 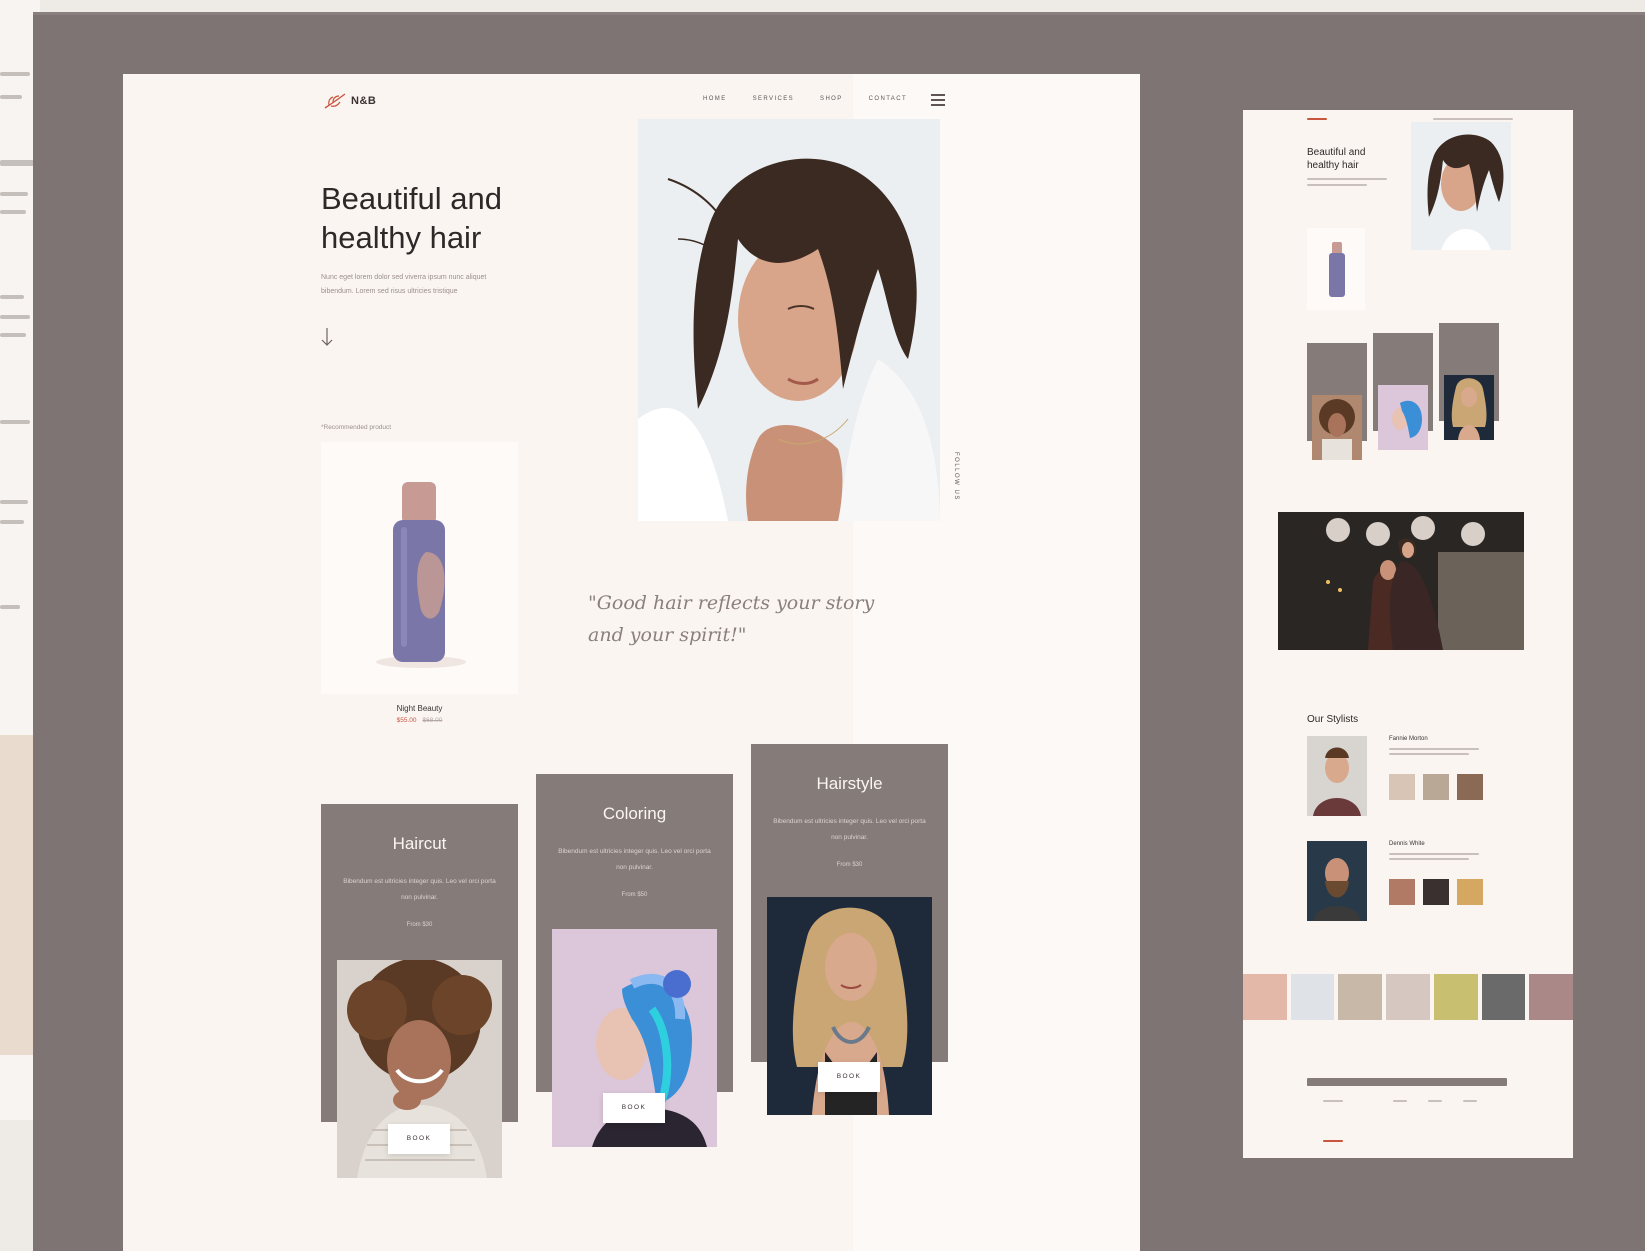 I want to click on service-title: Coloring, so click(x=634, y=813).